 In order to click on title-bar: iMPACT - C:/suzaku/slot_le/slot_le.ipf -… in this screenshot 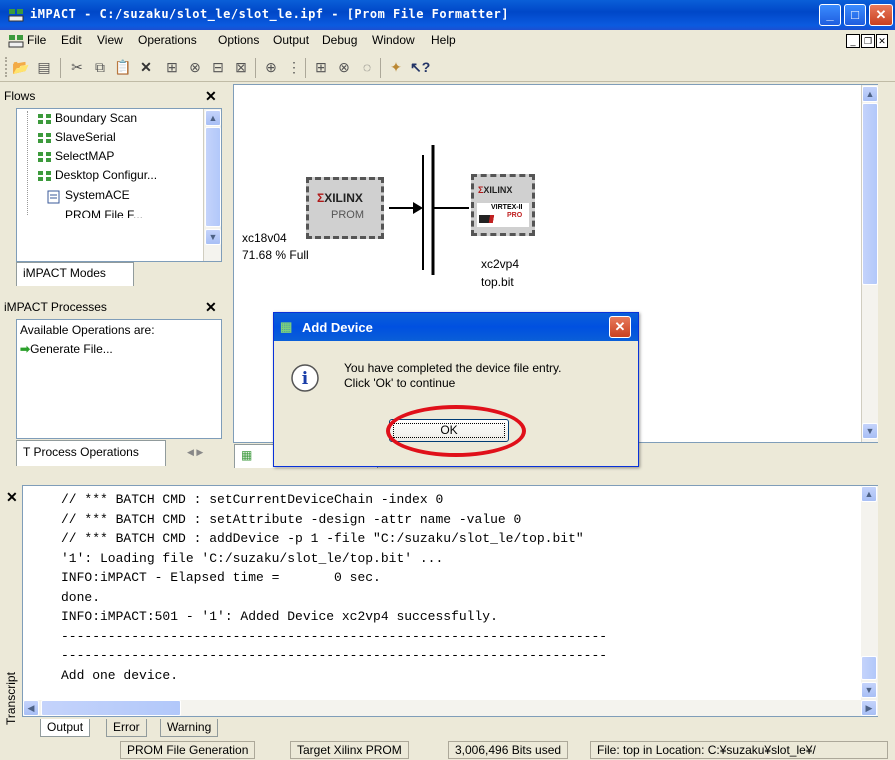, I will do `click(447, 15)`.